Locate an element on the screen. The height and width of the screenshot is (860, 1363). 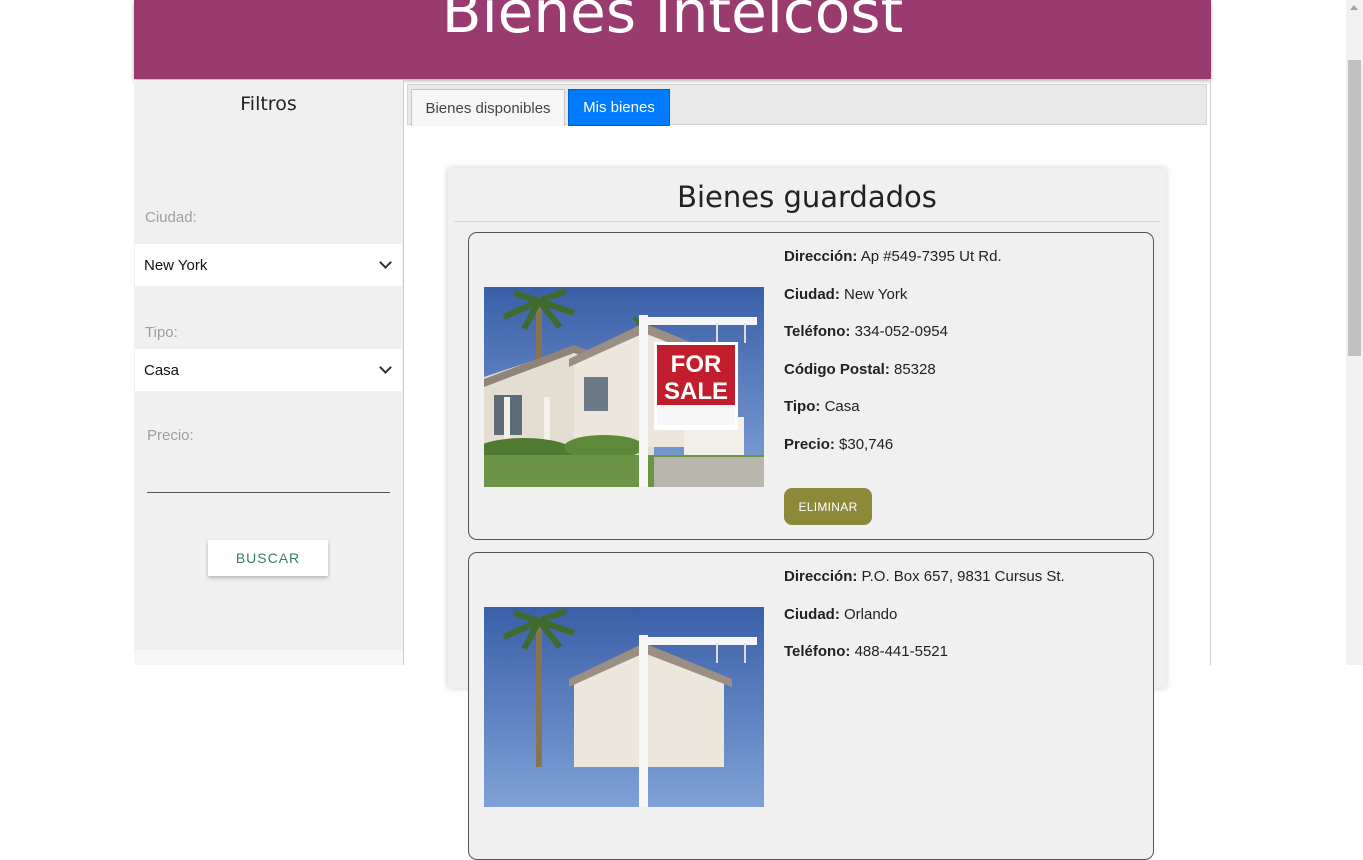
panel-divider is located at coordinates (807, 221).